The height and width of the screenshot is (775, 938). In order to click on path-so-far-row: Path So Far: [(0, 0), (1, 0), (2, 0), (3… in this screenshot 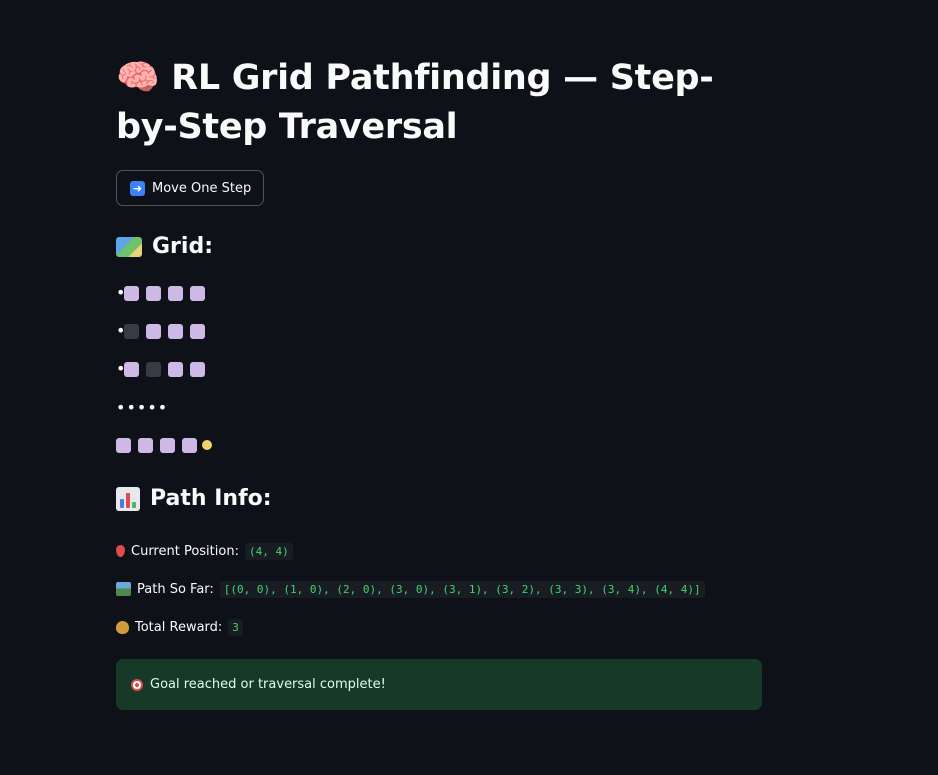, I will do `click(439, 589)`.